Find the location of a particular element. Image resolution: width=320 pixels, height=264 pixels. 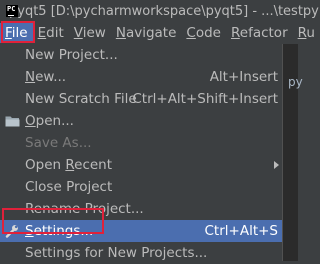

menu-item-new: New... Alt+Insert is located at coordinates (141, 77).